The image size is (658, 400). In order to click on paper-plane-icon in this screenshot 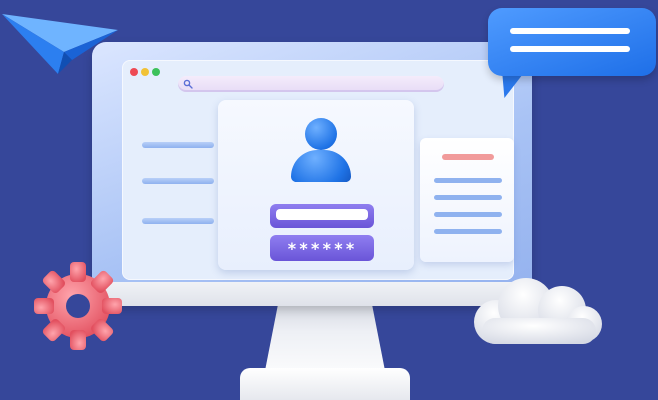, I will do `click(60, 44)`.